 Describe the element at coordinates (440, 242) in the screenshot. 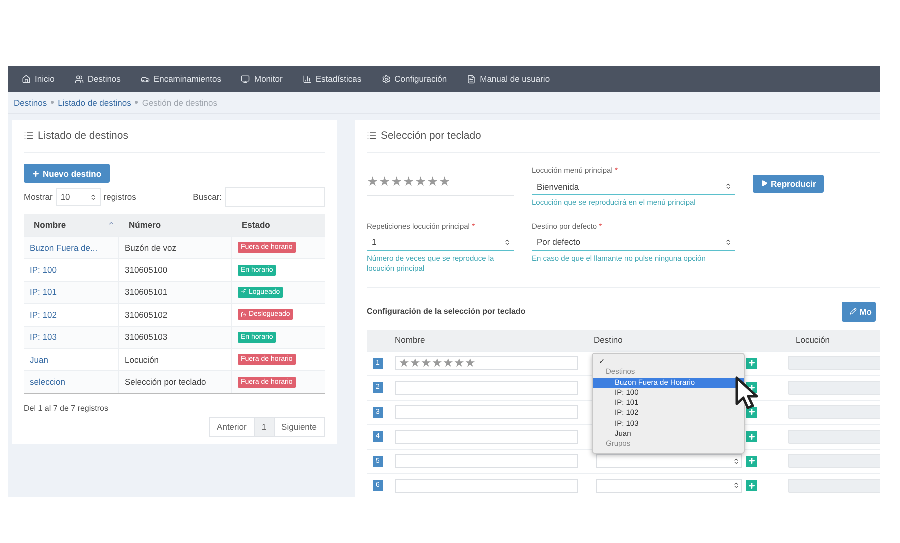

I see `repetitions-select: 1` at that location.